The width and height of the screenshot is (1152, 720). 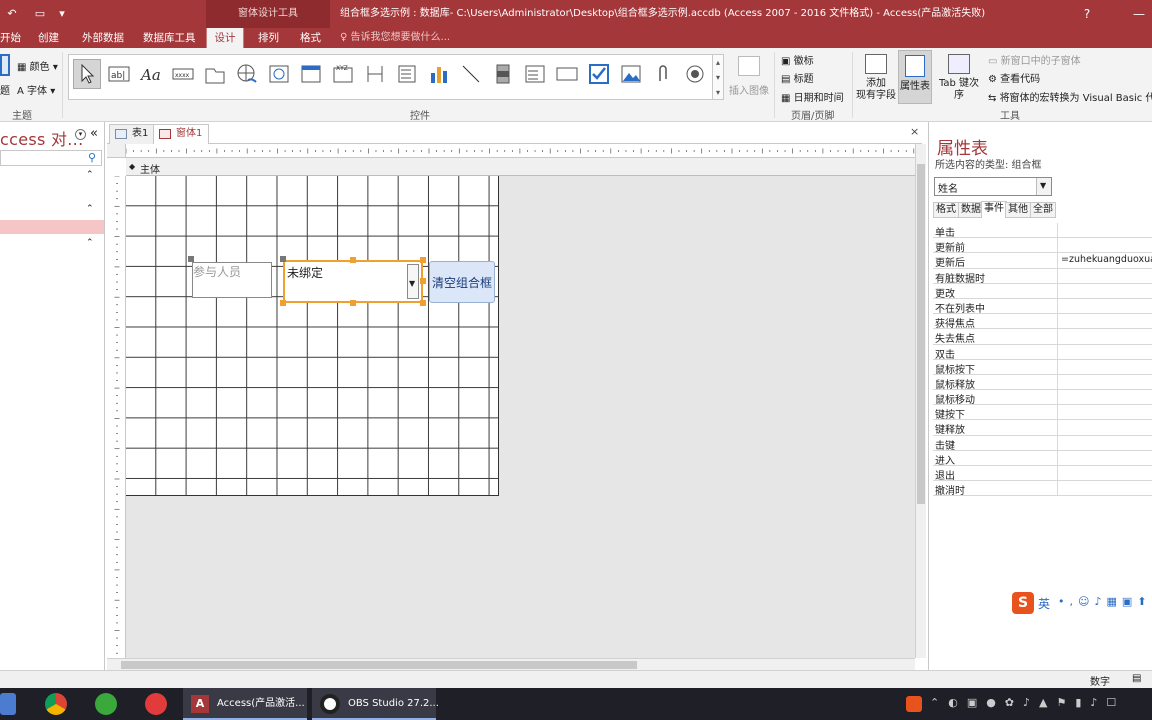 What do you see at coordinates (268, 38) in the screenshot?
I see `tab-arrange: 排列` at bounding box center [268, 38].